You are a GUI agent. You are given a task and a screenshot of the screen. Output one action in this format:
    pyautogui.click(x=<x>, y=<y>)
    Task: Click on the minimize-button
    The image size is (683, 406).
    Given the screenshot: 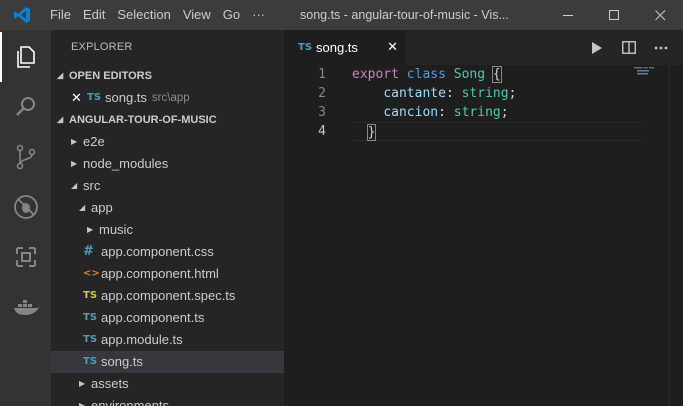 What is the action you would take?
    pyautogui.click(x=568, y=15)
    